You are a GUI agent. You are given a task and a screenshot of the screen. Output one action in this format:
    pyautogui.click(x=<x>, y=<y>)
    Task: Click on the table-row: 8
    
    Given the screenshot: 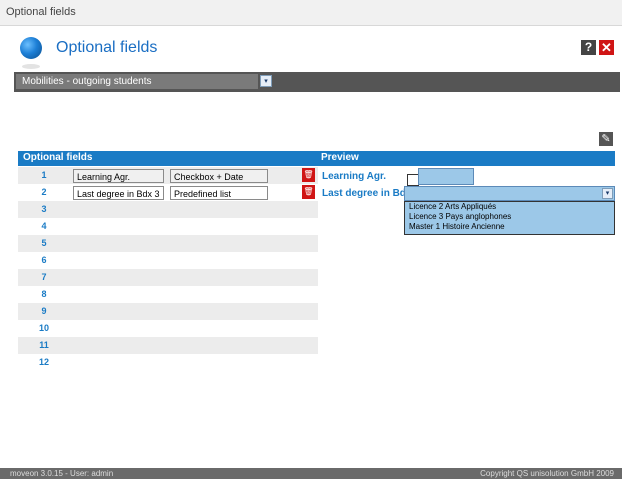 What is the action you would take?
    pyautogui.click(x=168, y=294)
    